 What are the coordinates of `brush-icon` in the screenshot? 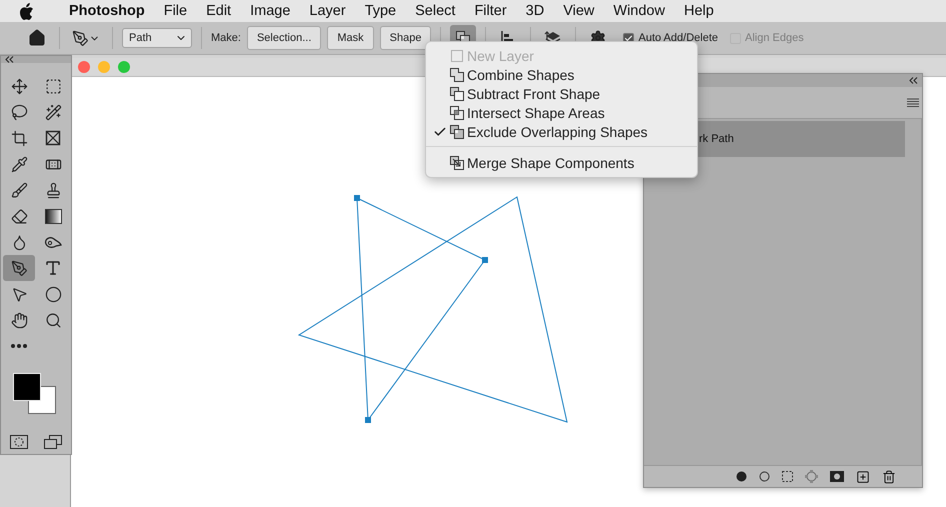 It's located at (19, 190).